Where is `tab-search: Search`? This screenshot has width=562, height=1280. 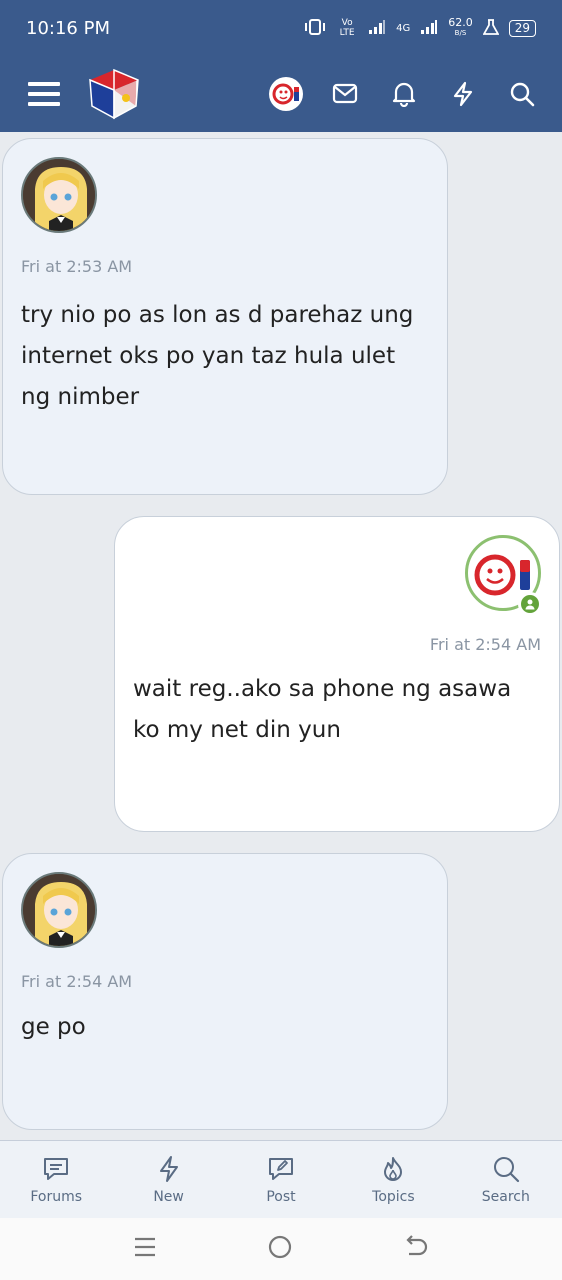 tab-search: Search is located at coordinates (506, 1179).